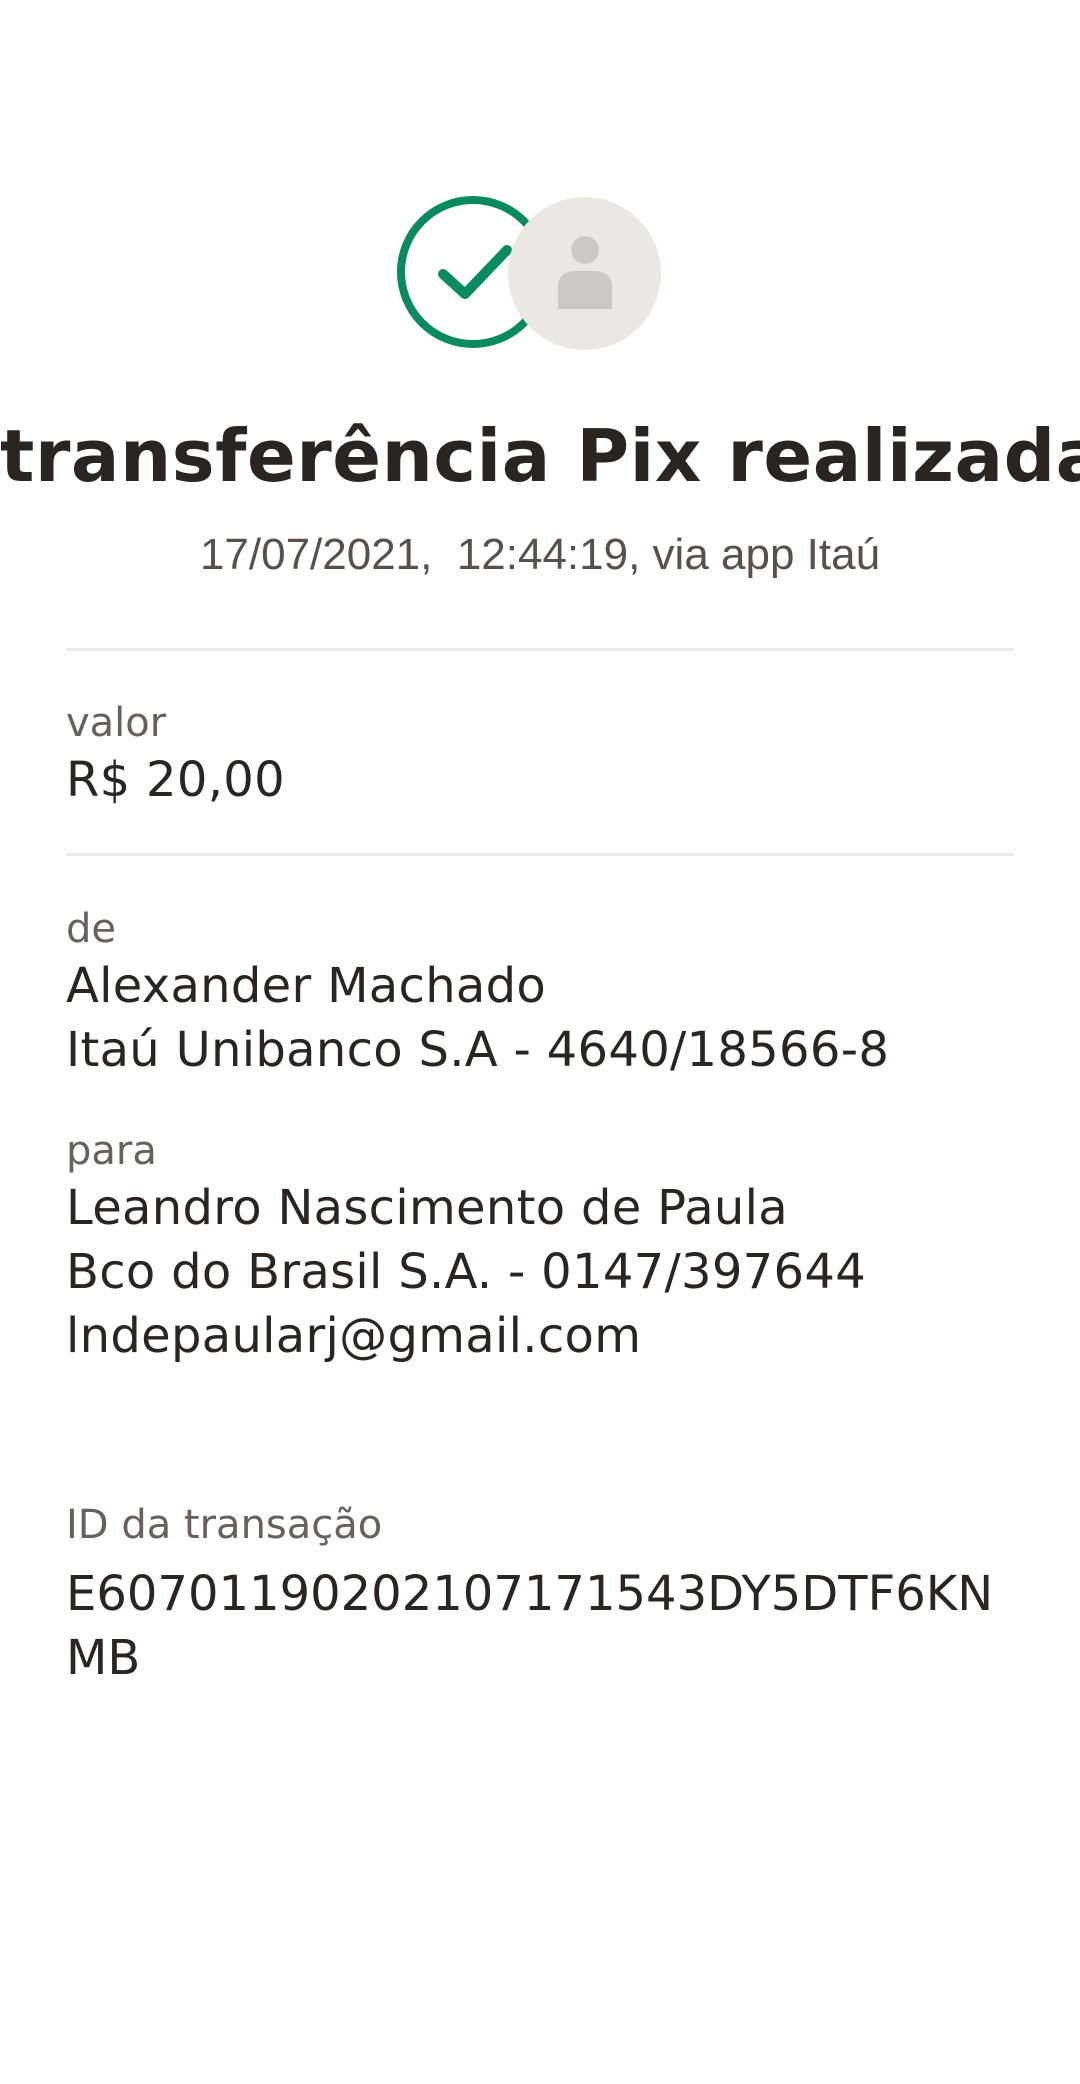 This screenshot has height=2084, width=1080. Describe the element at coordinates (224, 1525) in the screenshot. I see `transaction-id-label: ID da transação` at that location.